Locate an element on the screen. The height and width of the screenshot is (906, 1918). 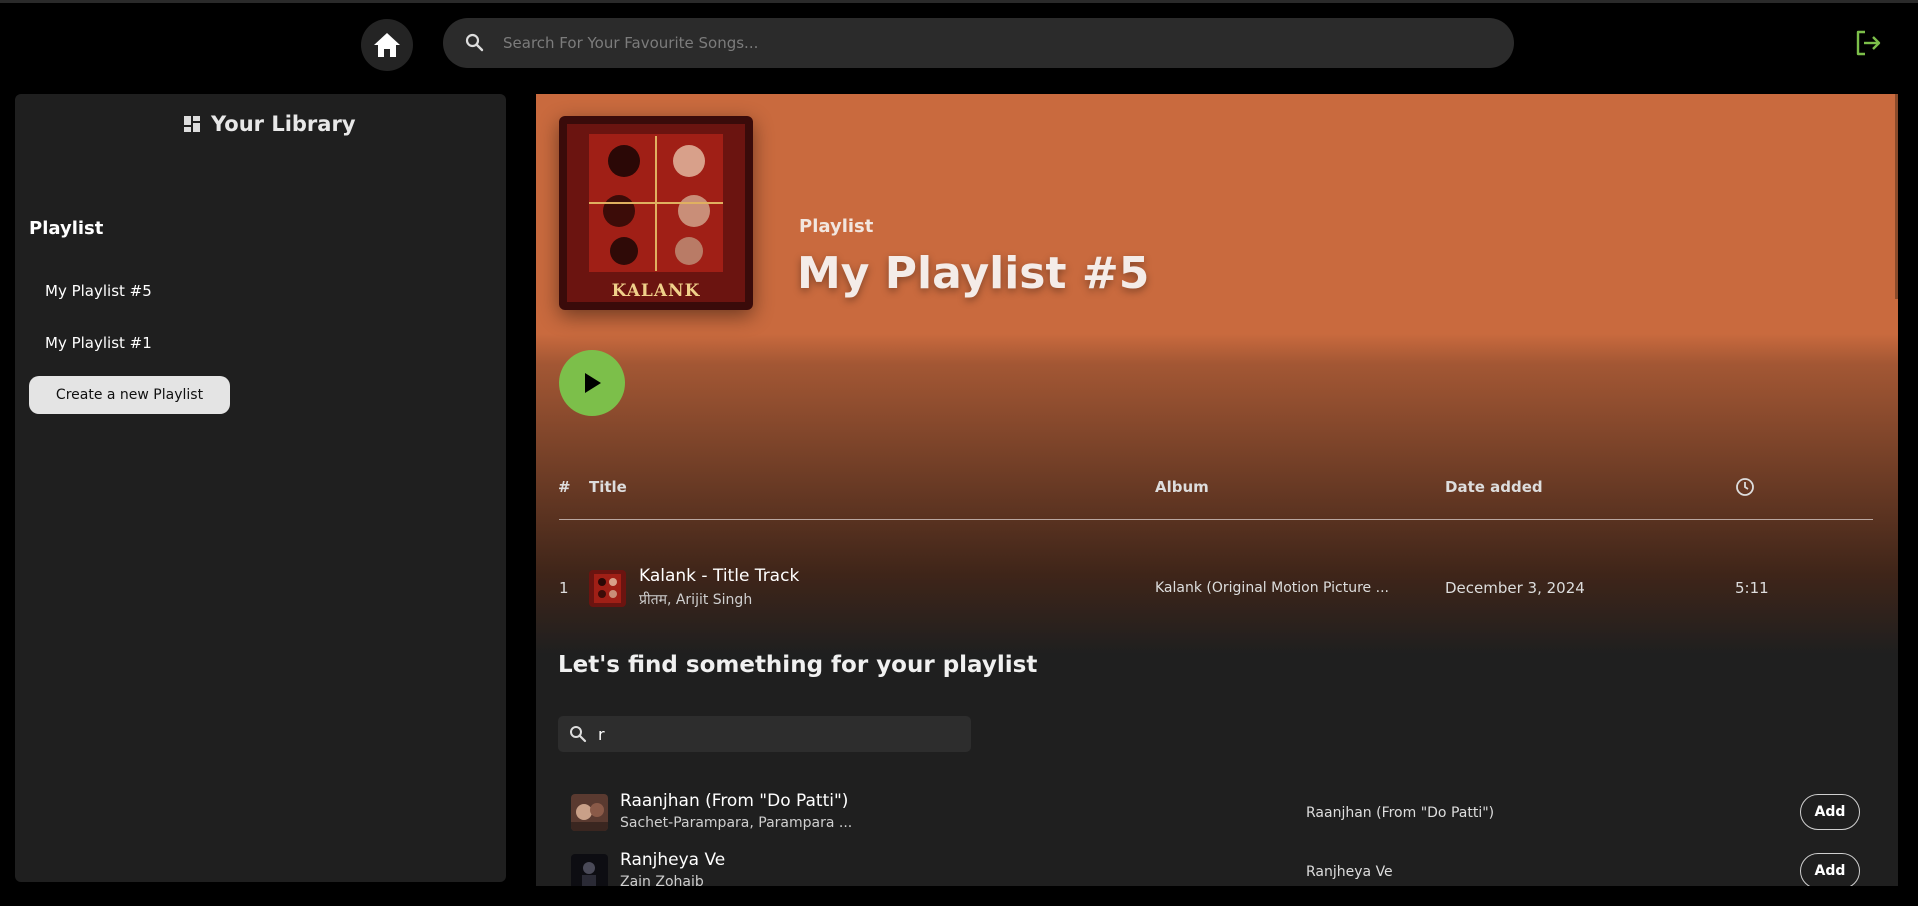
logout-button is located at coordinates (1868, 43).